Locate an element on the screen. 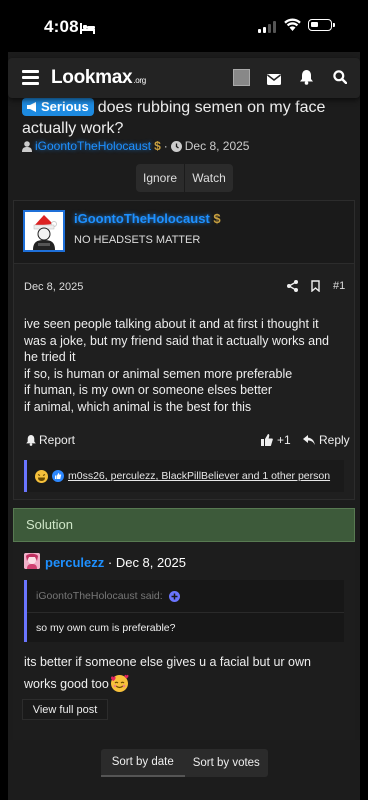  sleep-mode-icon is located at coordinates (87, 30).